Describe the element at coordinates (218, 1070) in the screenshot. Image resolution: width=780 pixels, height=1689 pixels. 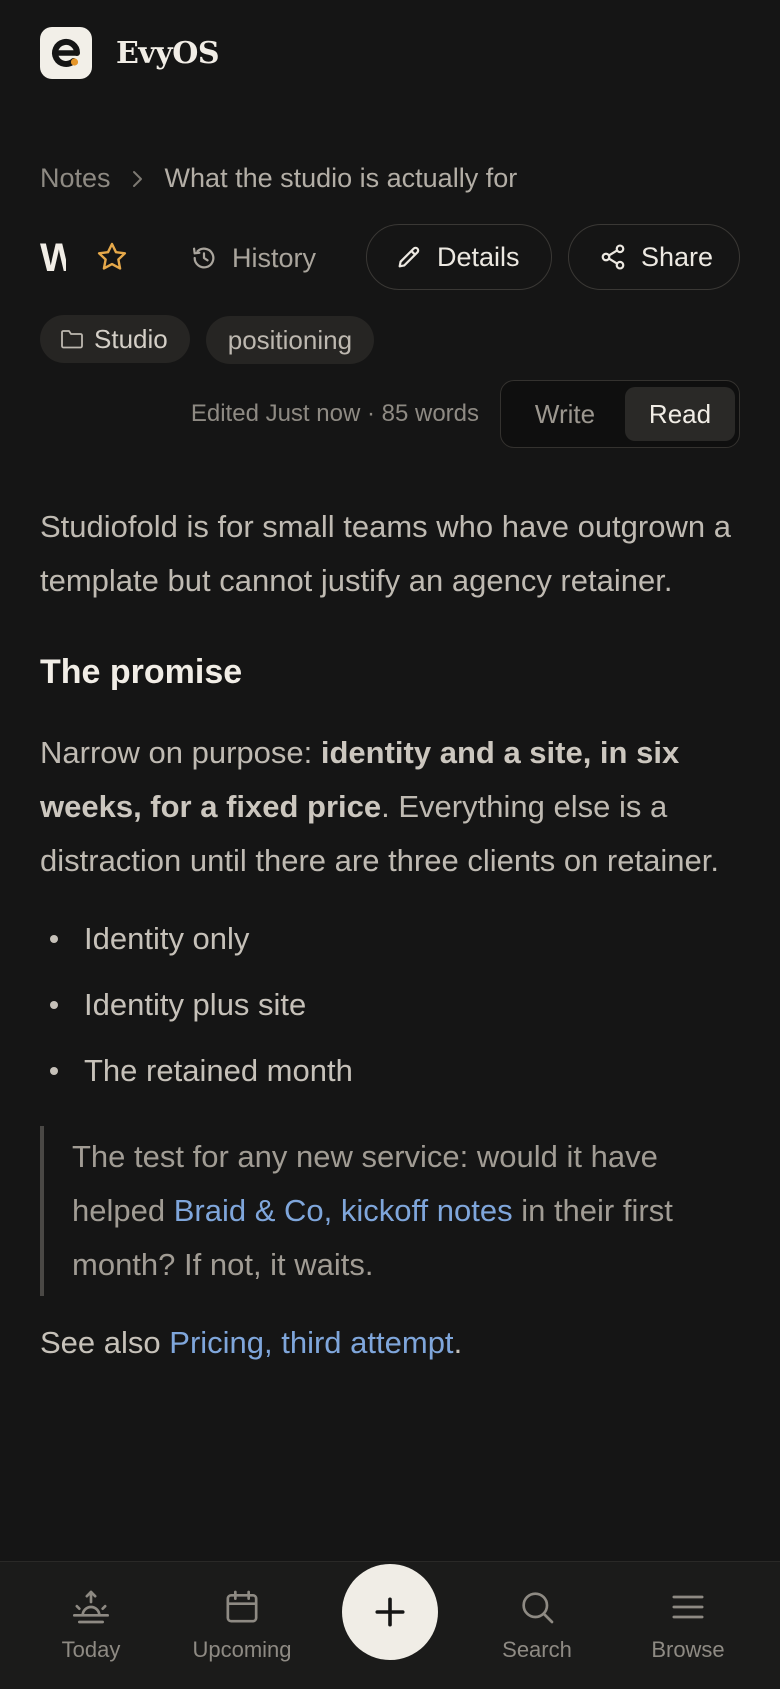
I see `list-item-text: The retained month` at that location.